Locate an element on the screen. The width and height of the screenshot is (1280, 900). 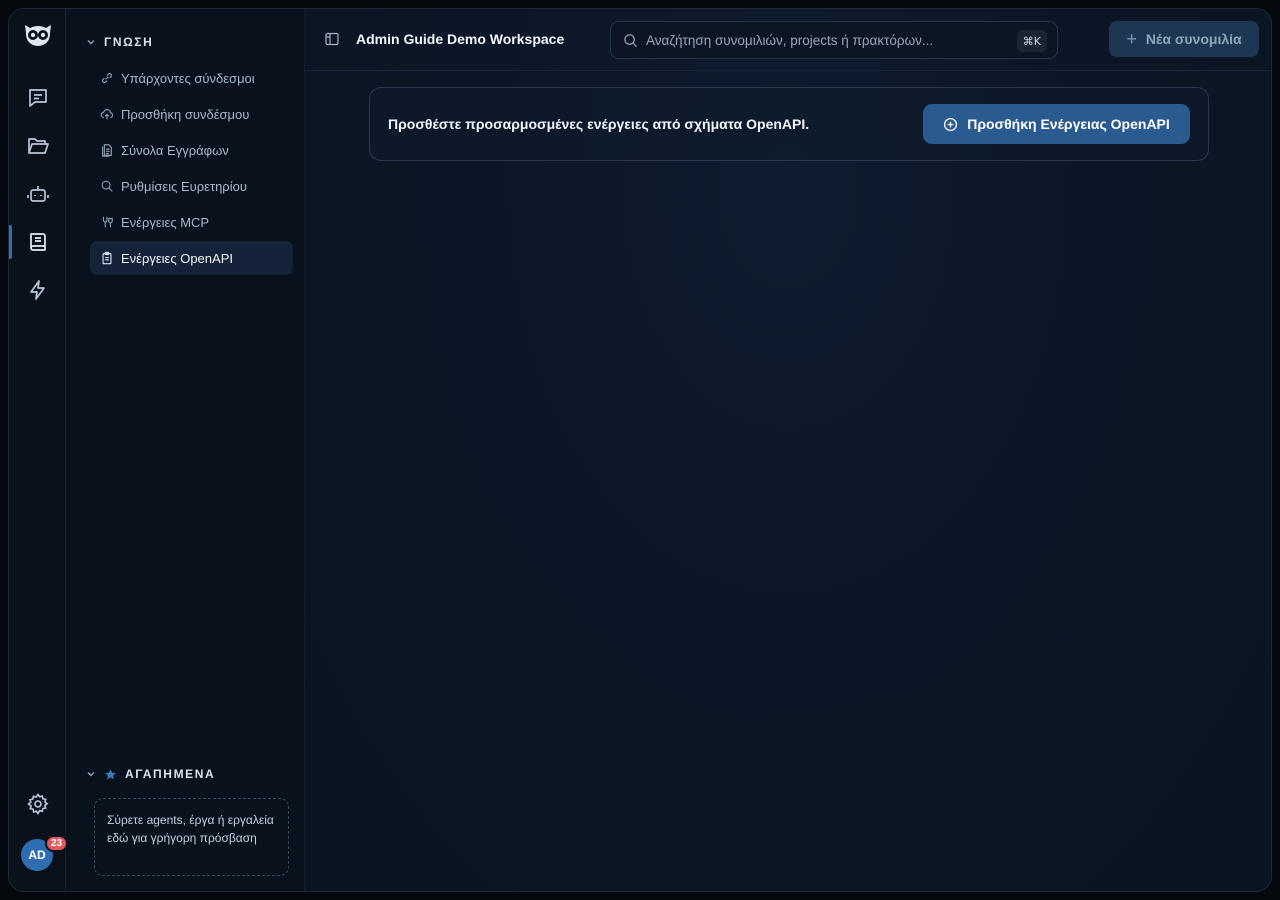
section-title: ΓΝΩΣΗ is located at coordinates (129, 42).